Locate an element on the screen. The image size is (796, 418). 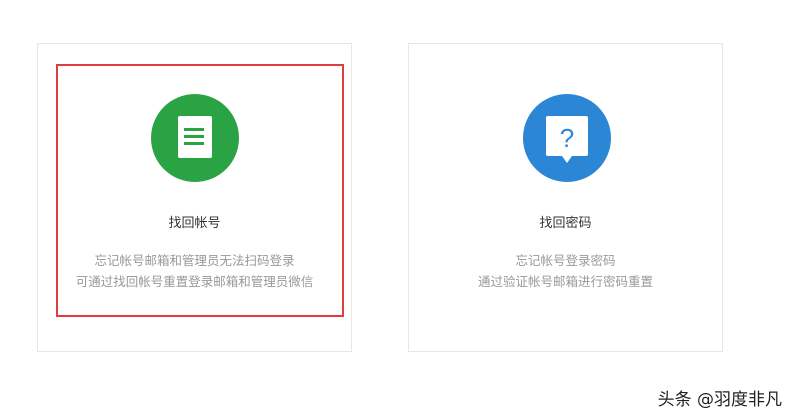
recover-password-desc-line-2: 通过验证帐号邮箱进行密码重置 is located at coordinates (565, 281).